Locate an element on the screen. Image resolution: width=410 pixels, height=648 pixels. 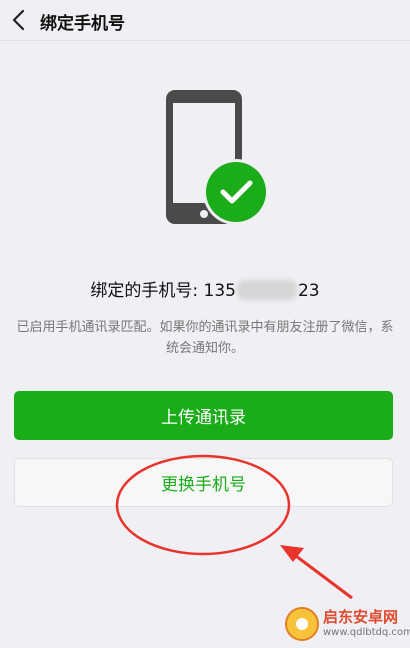
watermark-name: 启东安卓网 is located at coordinates (361, 617).